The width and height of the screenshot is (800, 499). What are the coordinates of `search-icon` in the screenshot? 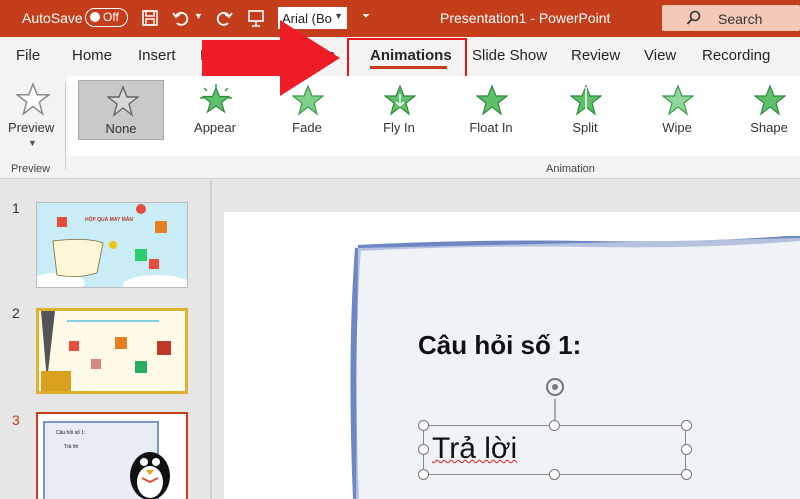 It's located at (693, 17).